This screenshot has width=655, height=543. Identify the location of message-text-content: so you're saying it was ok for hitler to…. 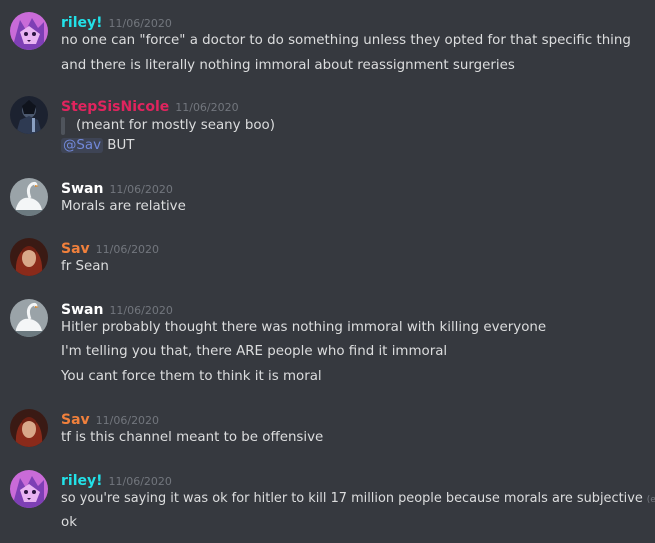
(352, 498).